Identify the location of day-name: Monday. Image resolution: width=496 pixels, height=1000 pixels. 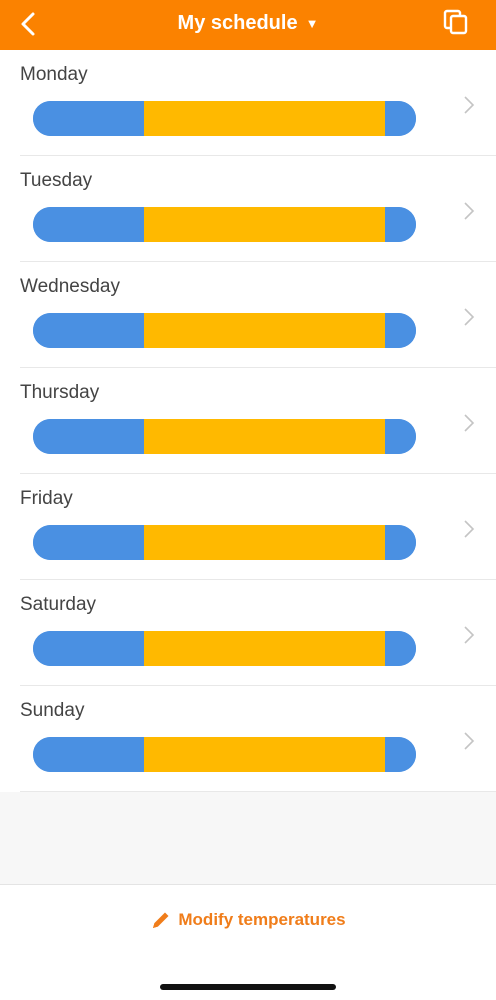
(54, 74).